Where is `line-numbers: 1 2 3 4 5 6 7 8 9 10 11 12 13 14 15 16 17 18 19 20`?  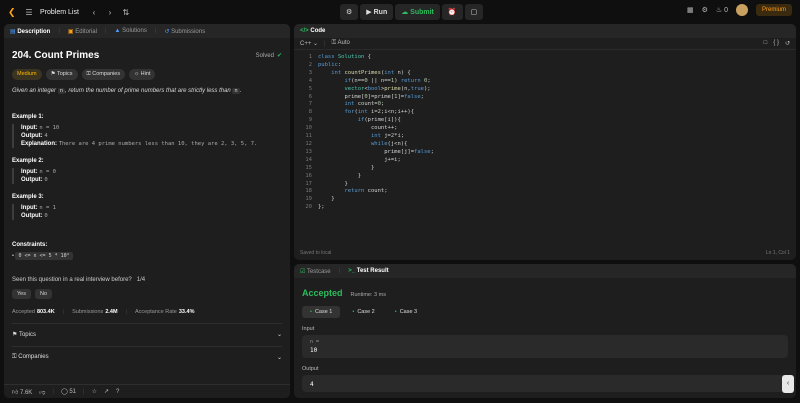 line-numbers: 1 2 3 4 5 6 7 8 9 10 11 12 13 14 15 16 17 18 19 20 is located at coordinates (308, 132).